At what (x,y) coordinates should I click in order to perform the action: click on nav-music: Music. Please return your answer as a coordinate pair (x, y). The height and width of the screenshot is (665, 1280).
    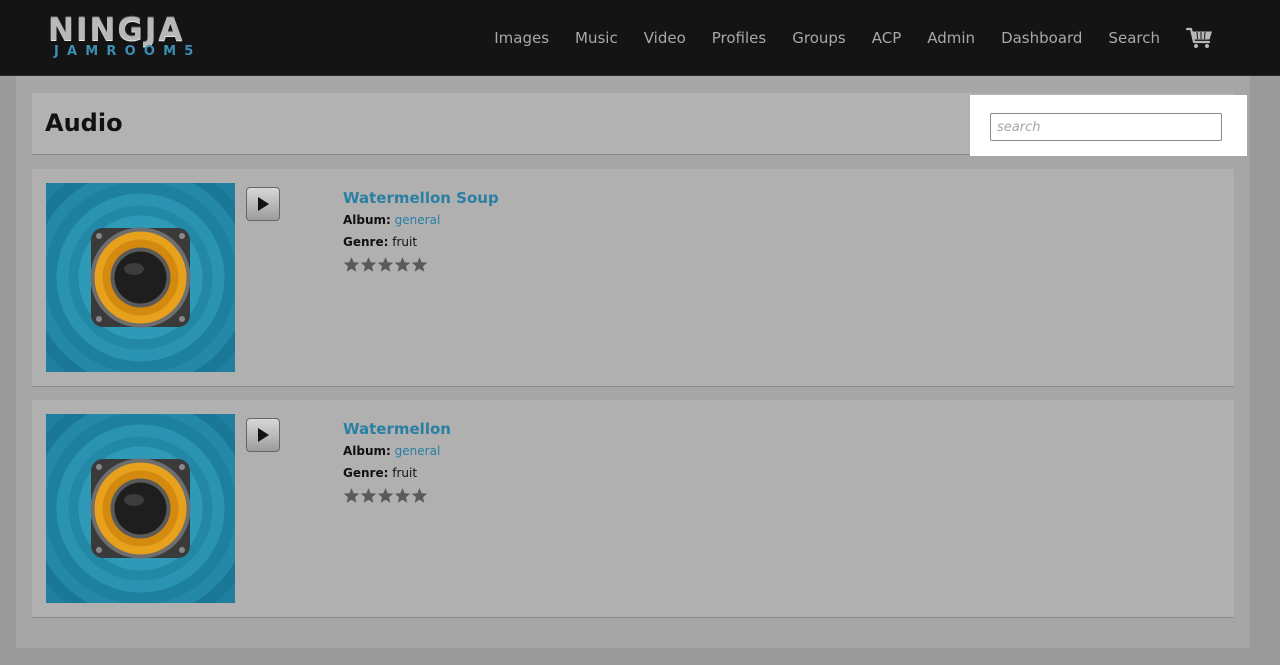
    Looking at the image, I should click on (596, 38).